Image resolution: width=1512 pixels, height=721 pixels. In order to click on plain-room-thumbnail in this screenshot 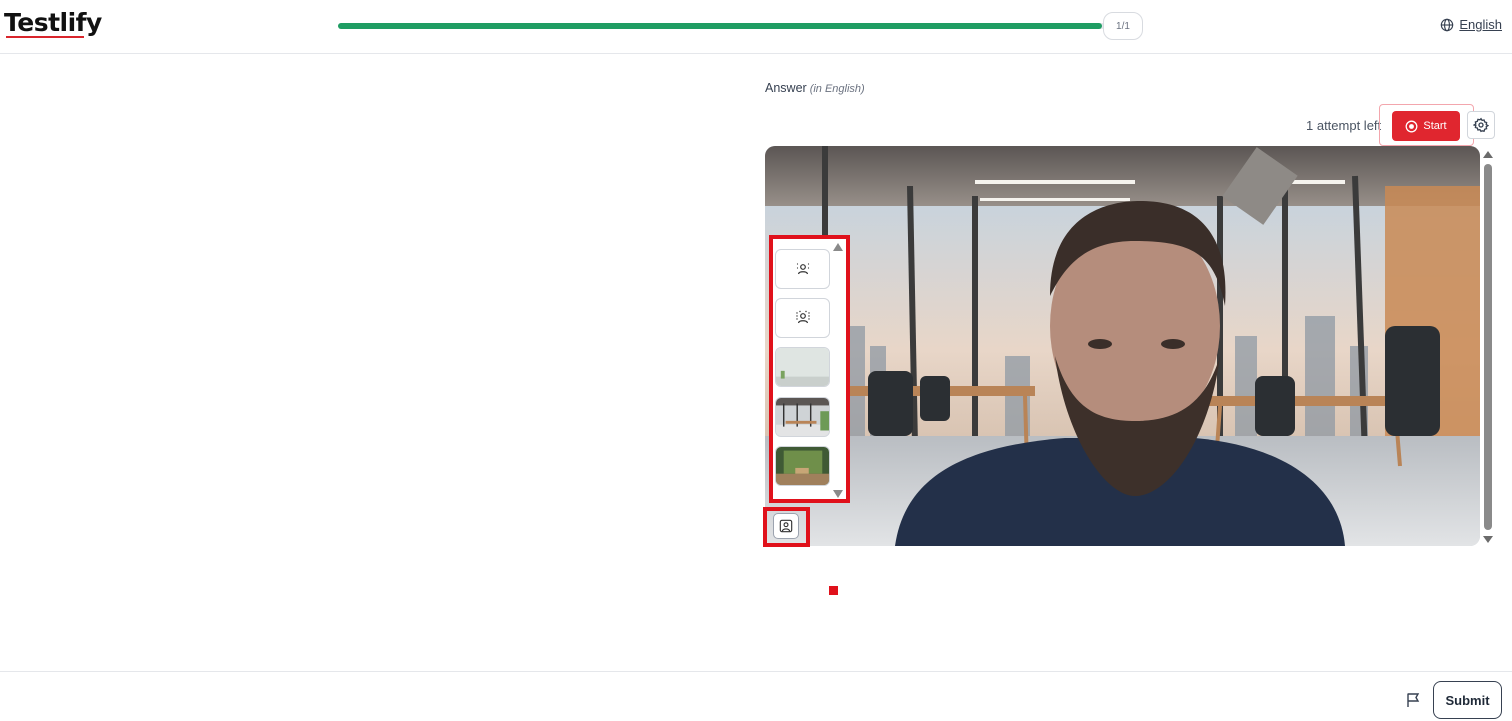, I will do `click(802, 367)`.